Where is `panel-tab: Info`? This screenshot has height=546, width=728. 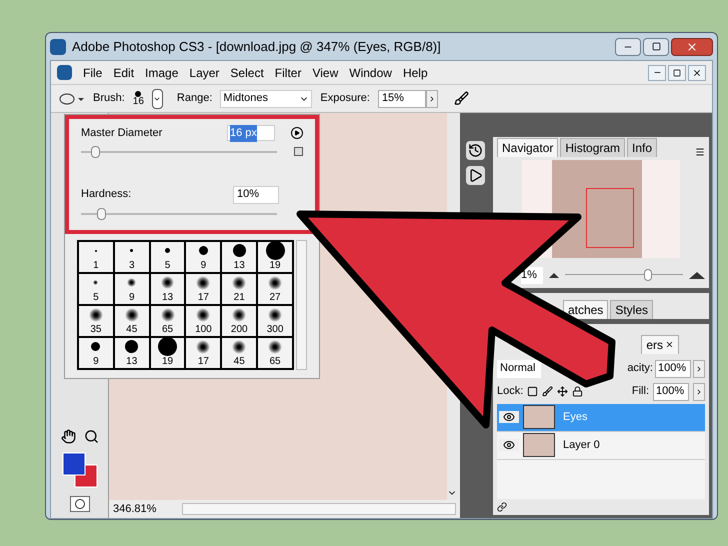
panel-tab: Info is located at coordinates (642, 147).